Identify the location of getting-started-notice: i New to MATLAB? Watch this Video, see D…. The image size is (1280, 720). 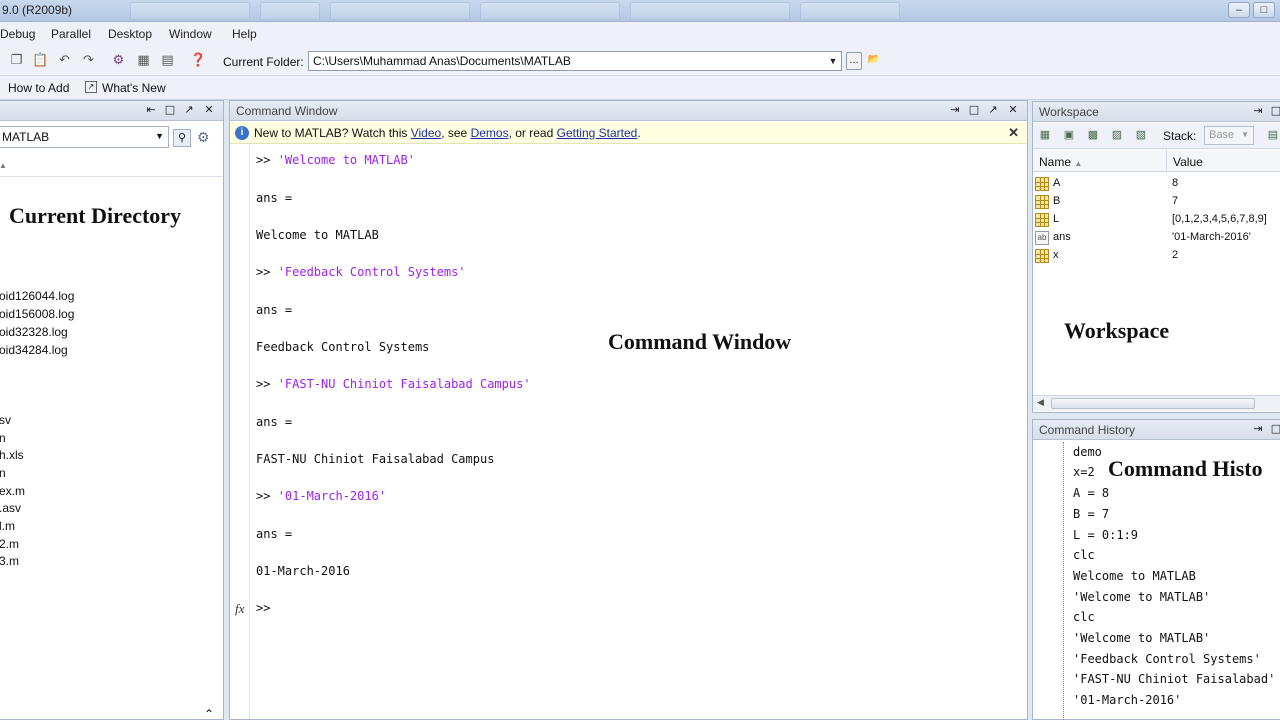
(628, 133).